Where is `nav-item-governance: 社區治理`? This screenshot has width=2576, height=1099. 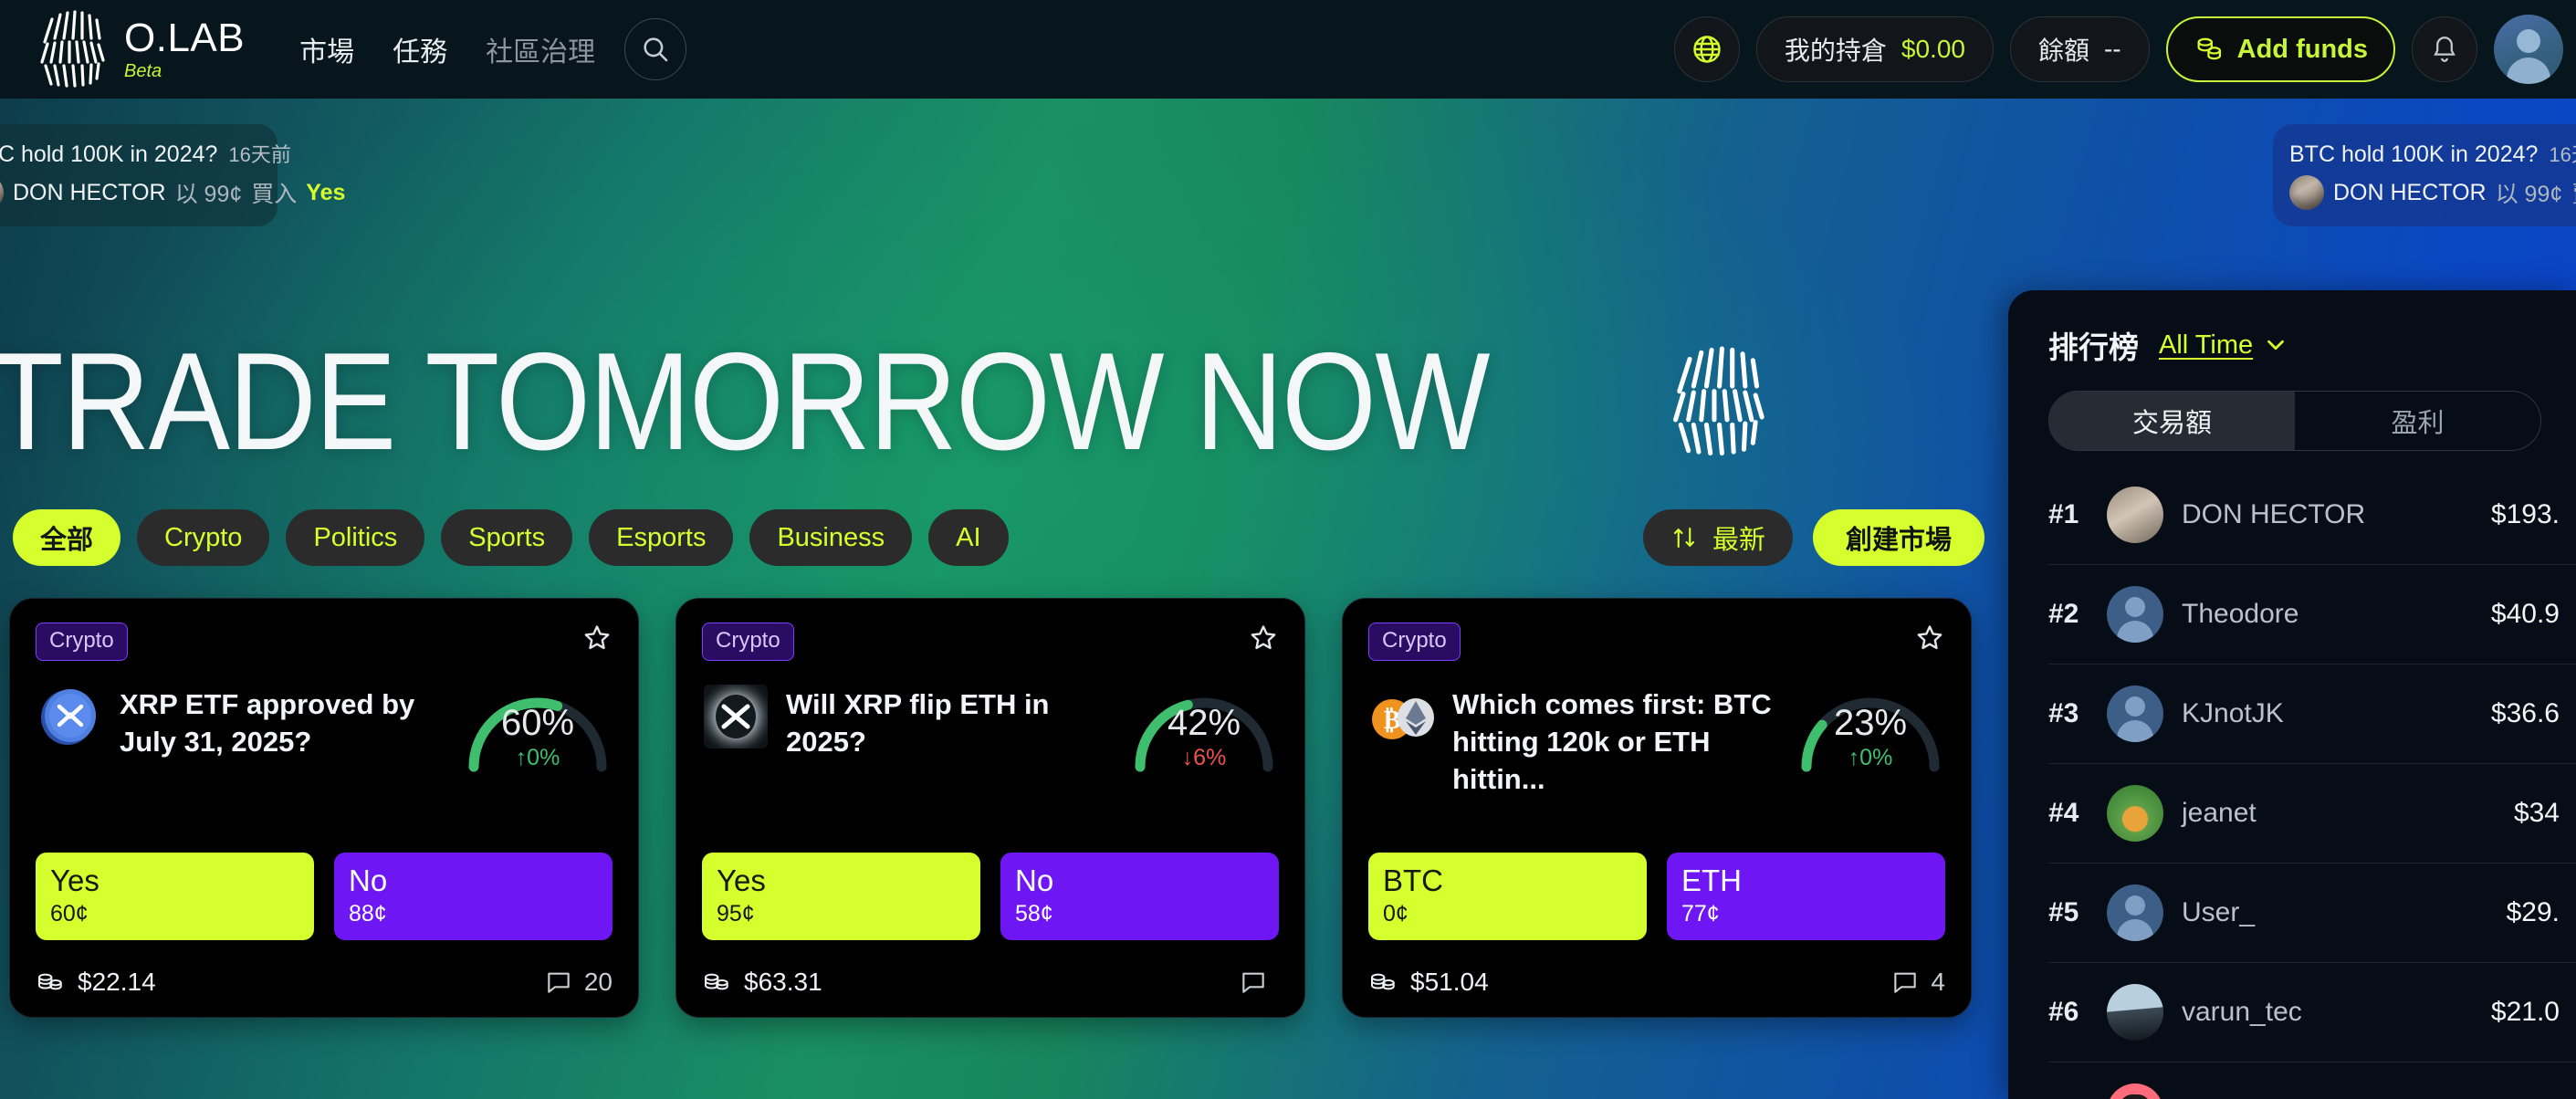
nav-item-governance: 社區治理 is located at coordinates (540, 49).